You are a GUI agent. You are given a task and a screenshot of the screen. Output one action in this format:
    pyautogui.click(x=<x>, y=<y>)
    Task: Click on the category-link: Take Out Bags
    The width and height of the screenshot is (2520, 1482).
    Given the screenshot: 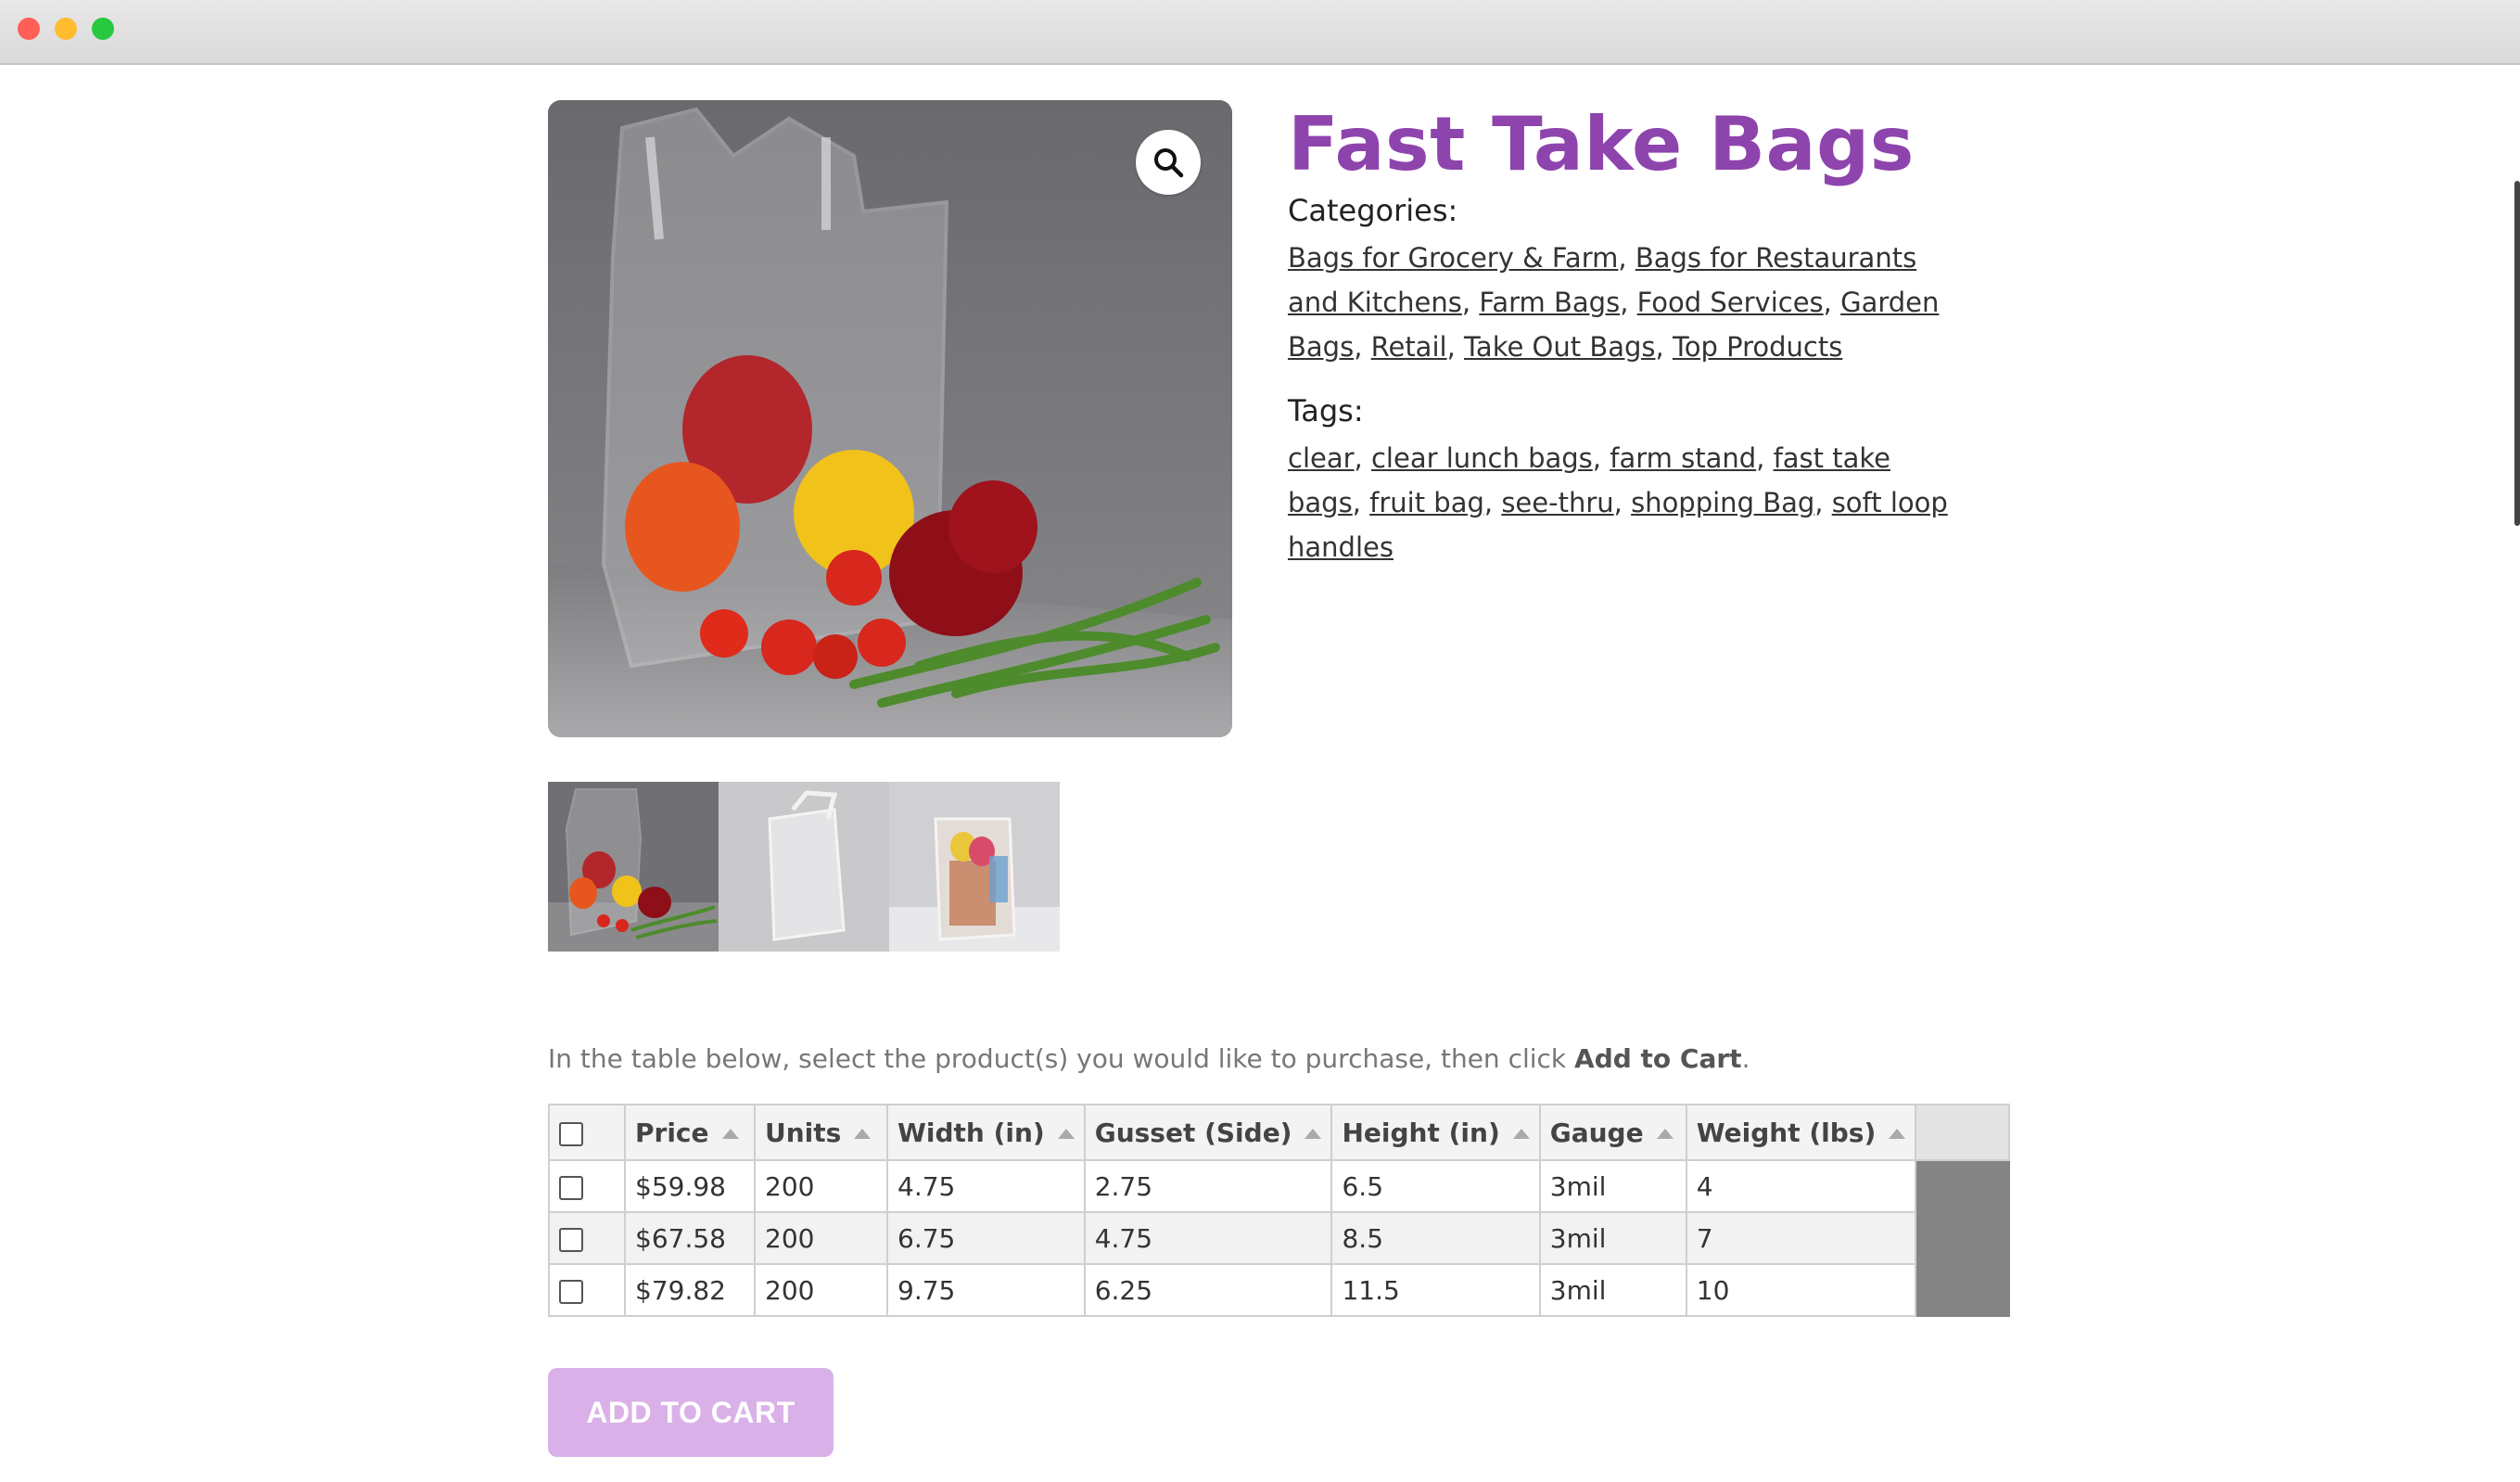 What is the action you would take?
    pyautogui.click(x=1559, y=347)
    